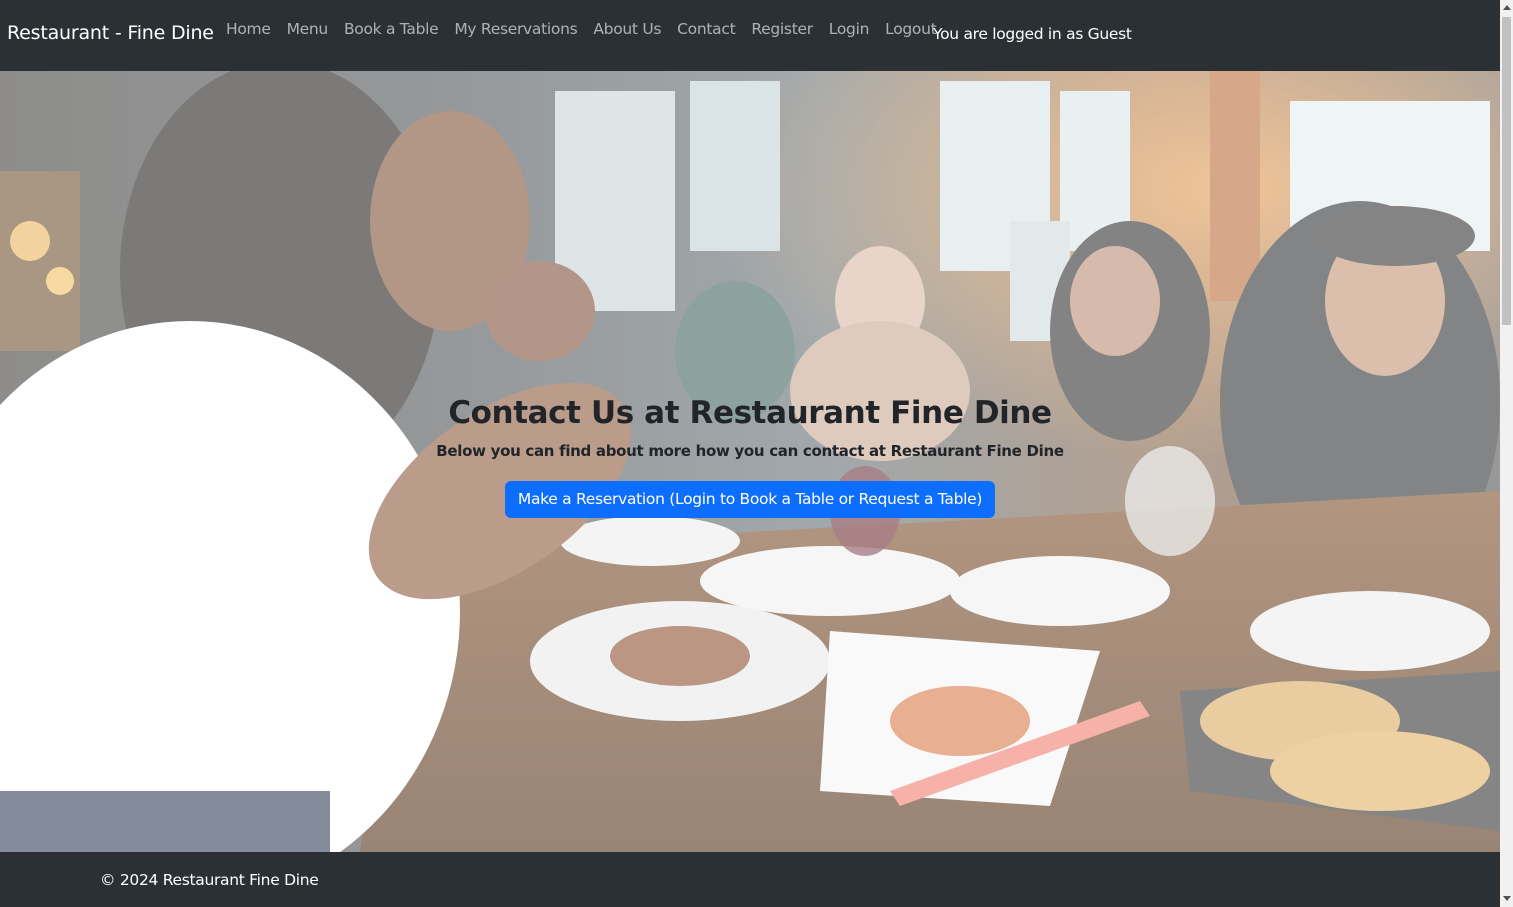  What do you see at coordinates (248, 29) in the screenshot?
I see `nav-link-home: Home` at bounding box center [248, 29].